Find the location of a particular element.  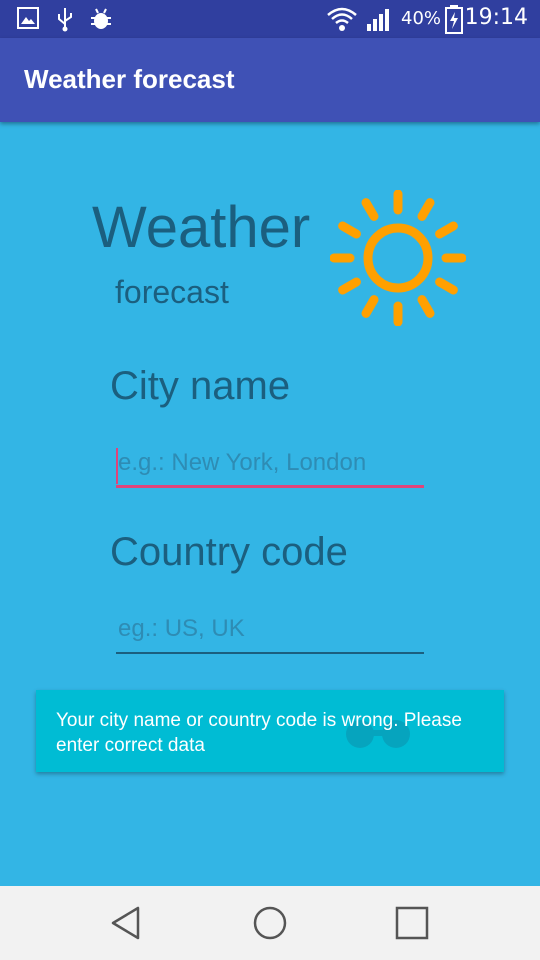

recents-icon is located at coordinates (412, 923).